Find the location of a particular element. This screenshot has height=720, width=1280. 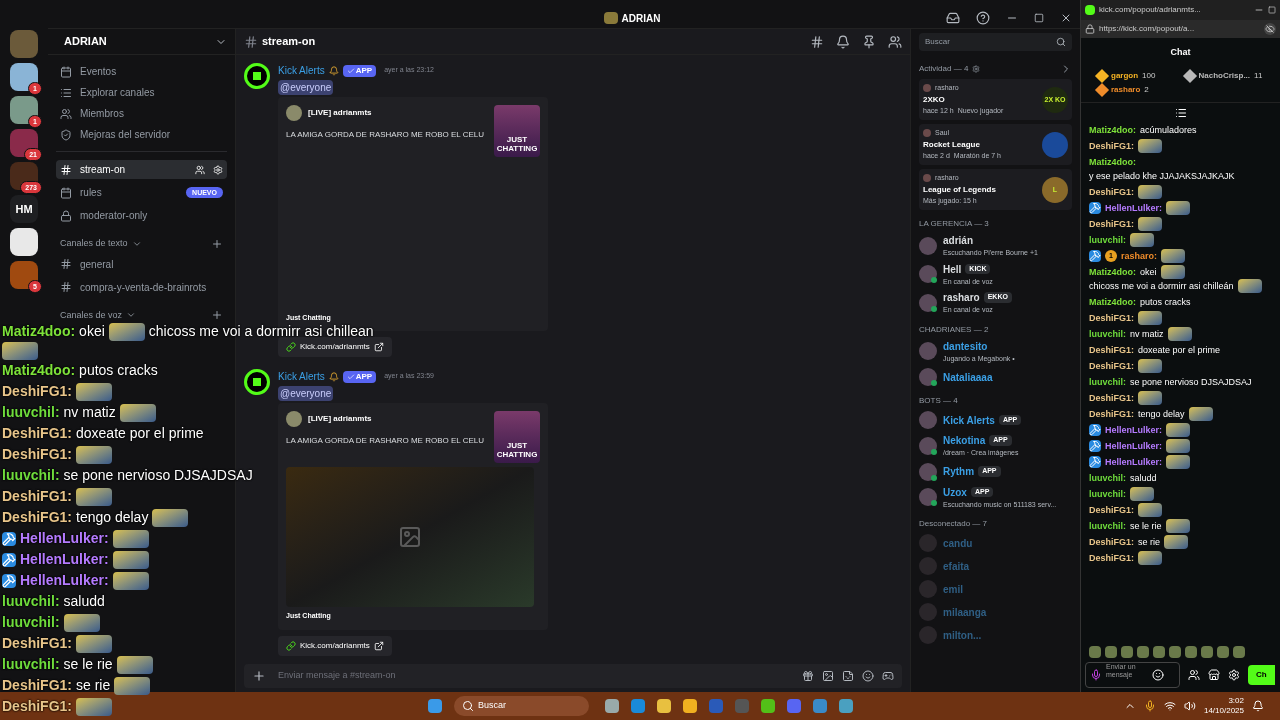

message-field: Enviar mensaje a #stream-on is located at coordinates (573, 676).